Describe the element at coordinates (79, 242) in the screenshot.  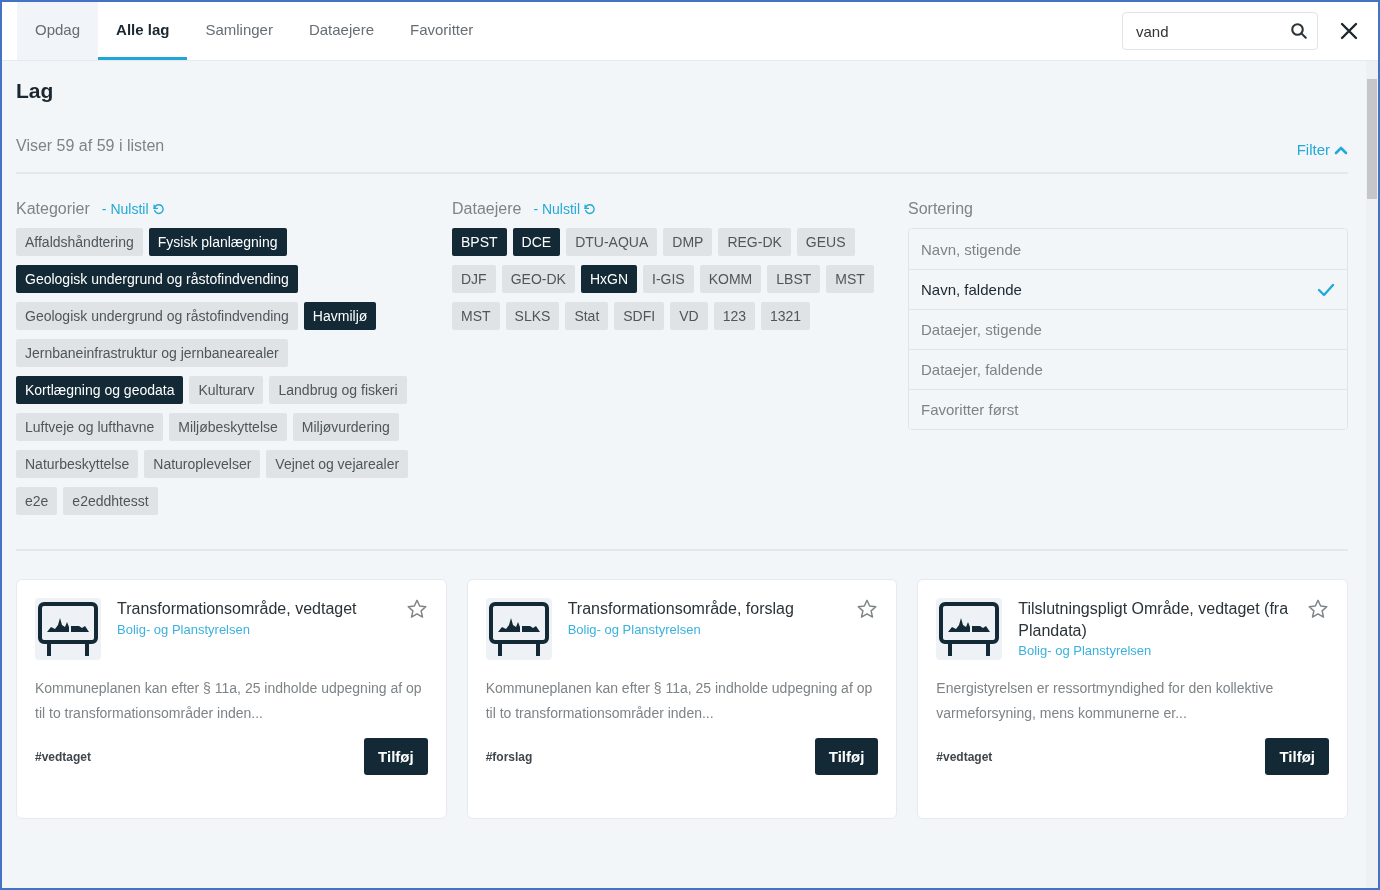
I see `filter-chip: Affaldshåndtering` at that location.